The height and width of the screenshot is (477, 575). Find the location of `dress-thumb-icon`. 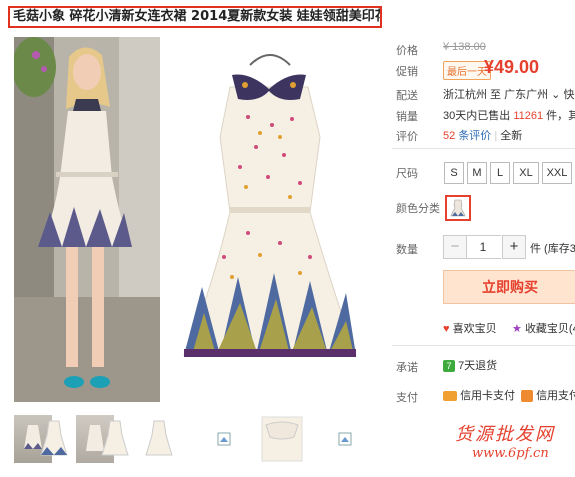

dress-thumb-icon is located at coordinates (458, 208).